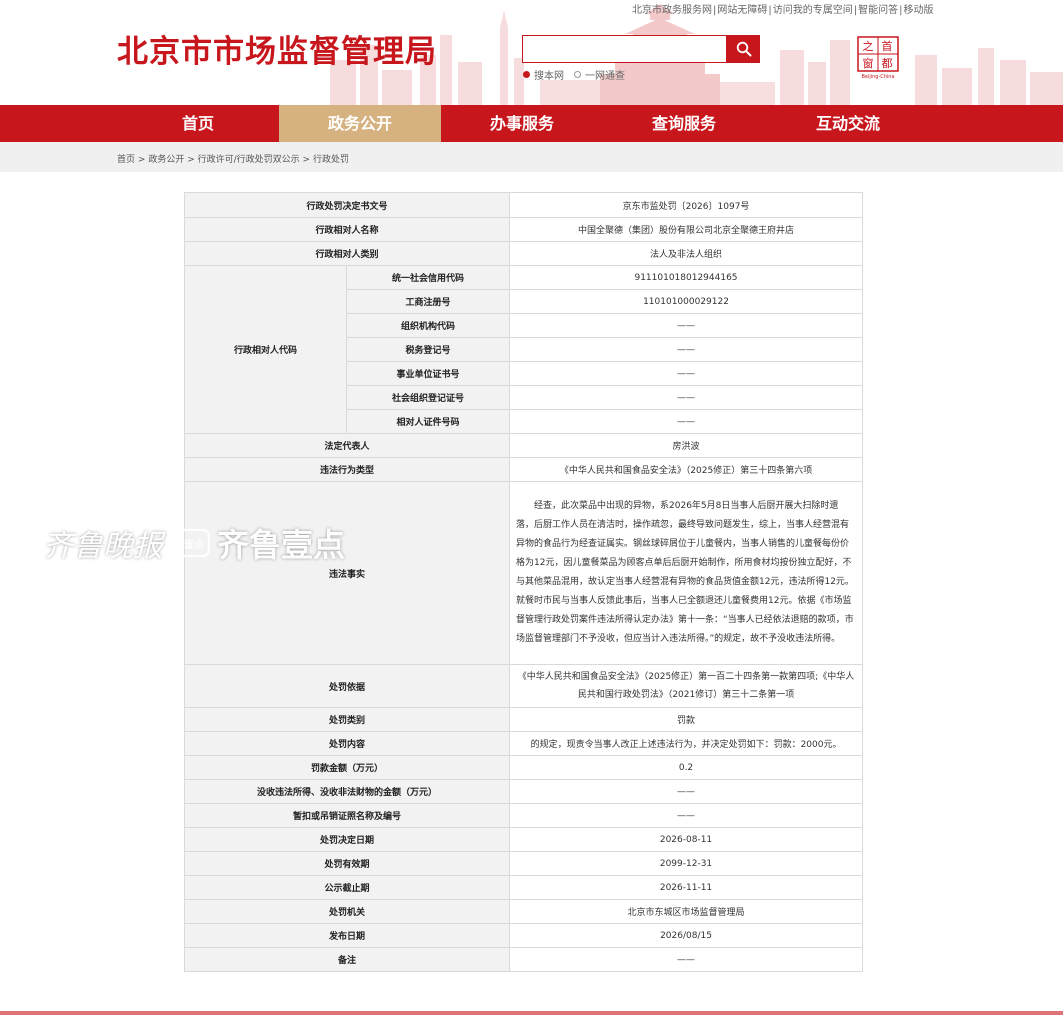 This screenshot has height=1015, width=1063. What do you see at coordinates (249, 160) in the screenshot?
I see `breadcrumb-double-publicity: 行政许可/行政处罚双公示` at bounding box center [249, 160].